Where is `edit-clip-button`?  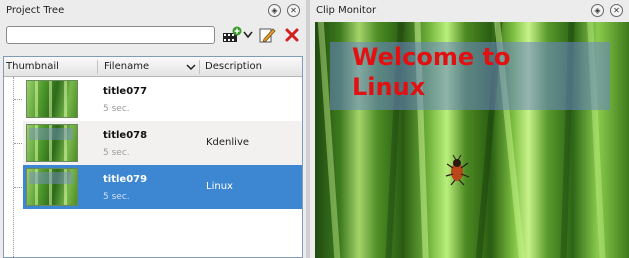
edit-clip-button is located at coordinates (267, 35).